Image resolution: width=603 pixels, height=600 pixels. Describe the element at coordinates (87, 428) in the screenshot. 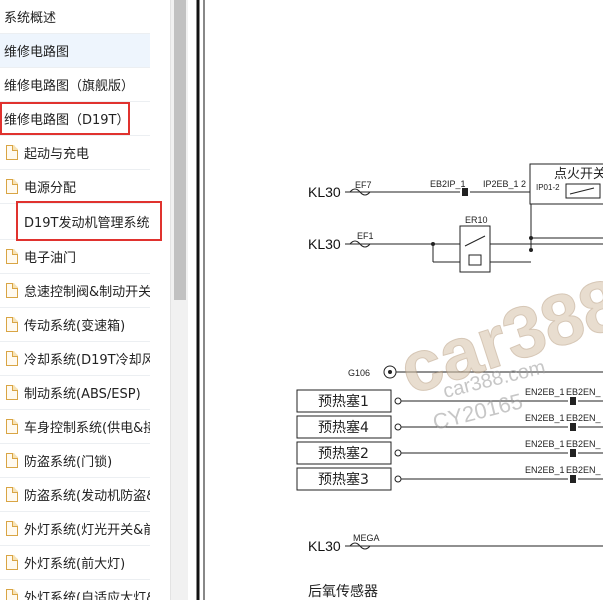

I see `nav-item-label: 车身控制系统(供电&接地` at that location.